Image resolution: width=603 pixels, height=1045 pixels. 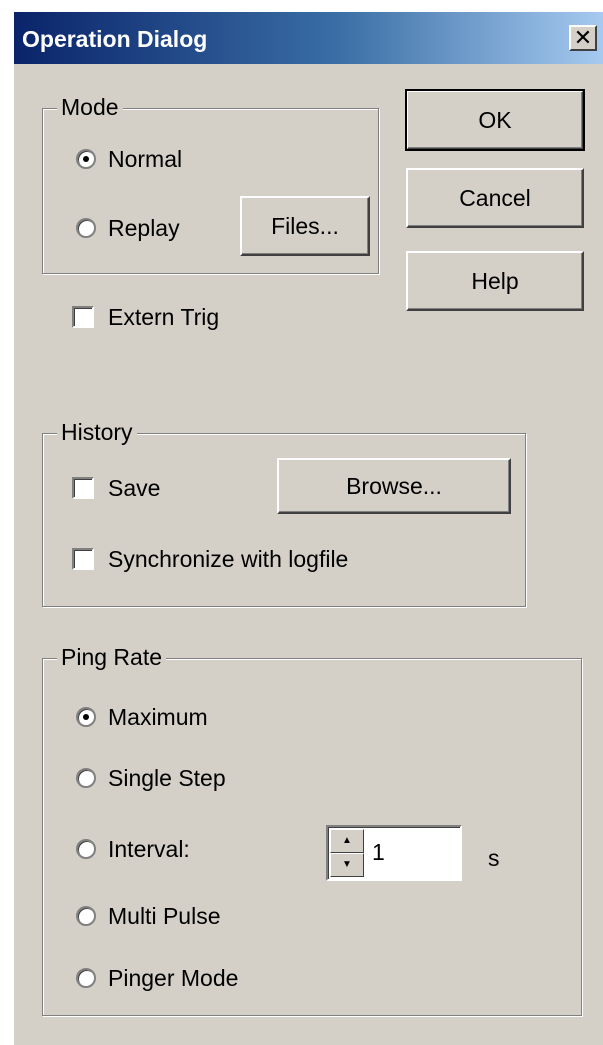 What do you see at coordinates (86, 159) in the screenshot?
I see `mode-normal-radio` at bounding box center [86, 159].